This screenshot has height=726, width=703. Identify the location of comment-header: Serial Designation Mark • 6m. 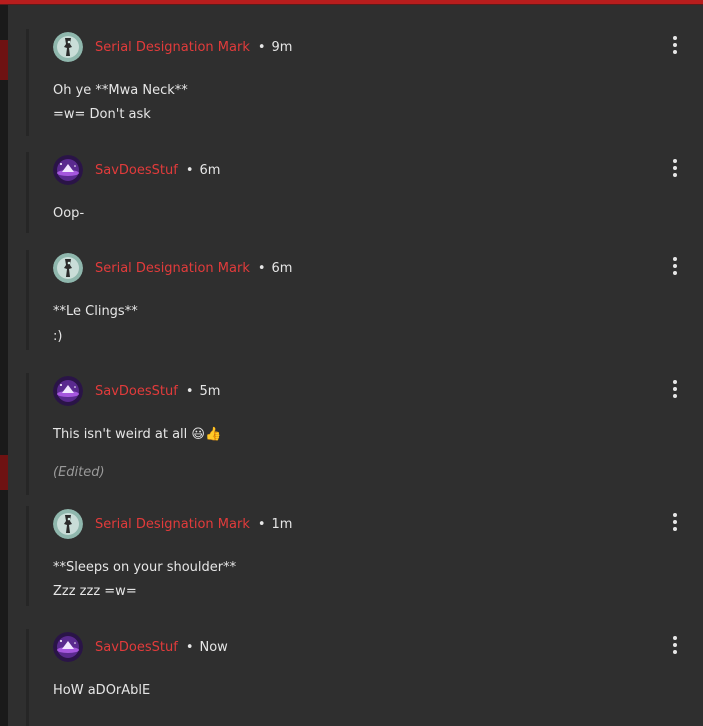
(172, 268).